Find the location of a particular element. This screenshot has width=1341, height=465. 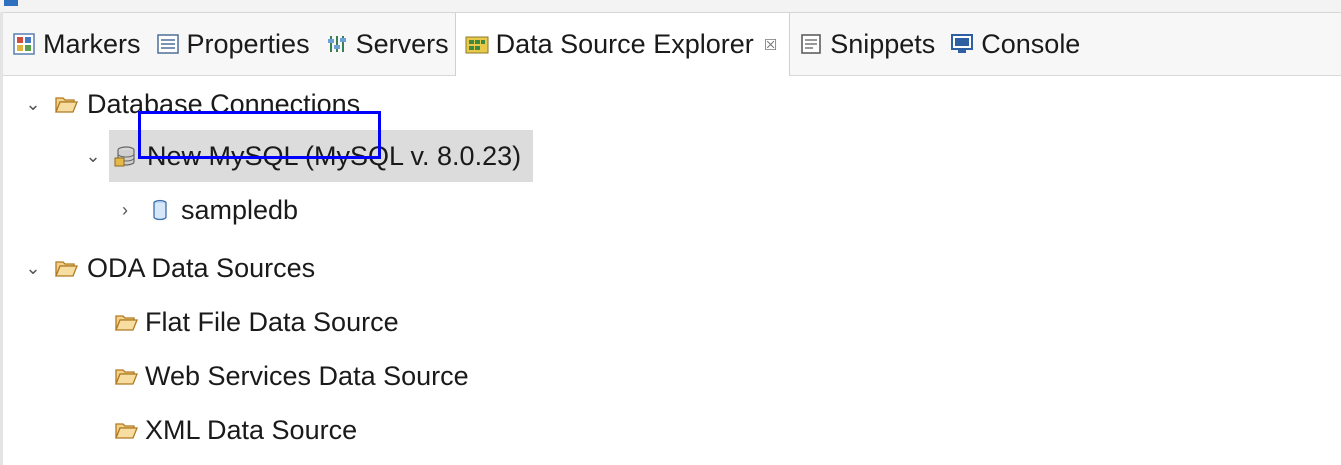

close-tab-icon: ☒ is located at coordinates (770, 45).